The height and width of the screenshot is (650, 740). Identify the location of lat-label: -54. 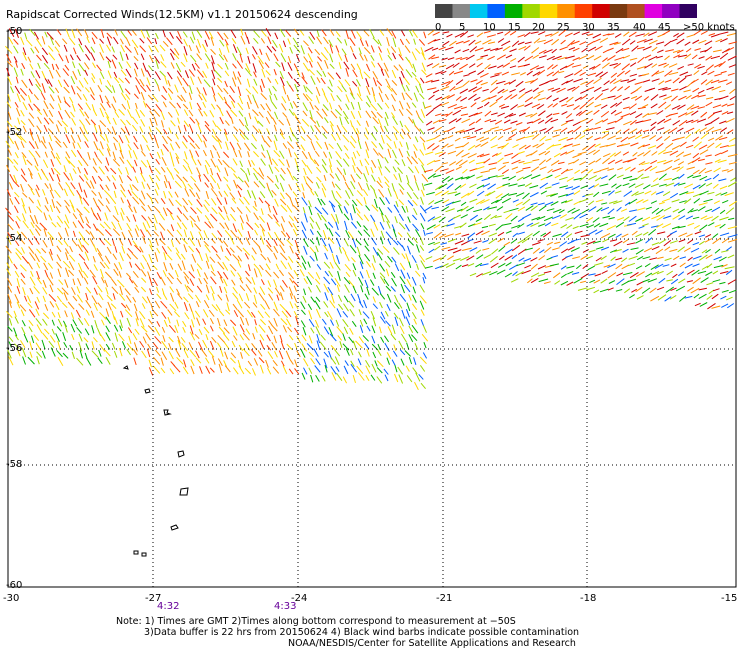
(14, 238).